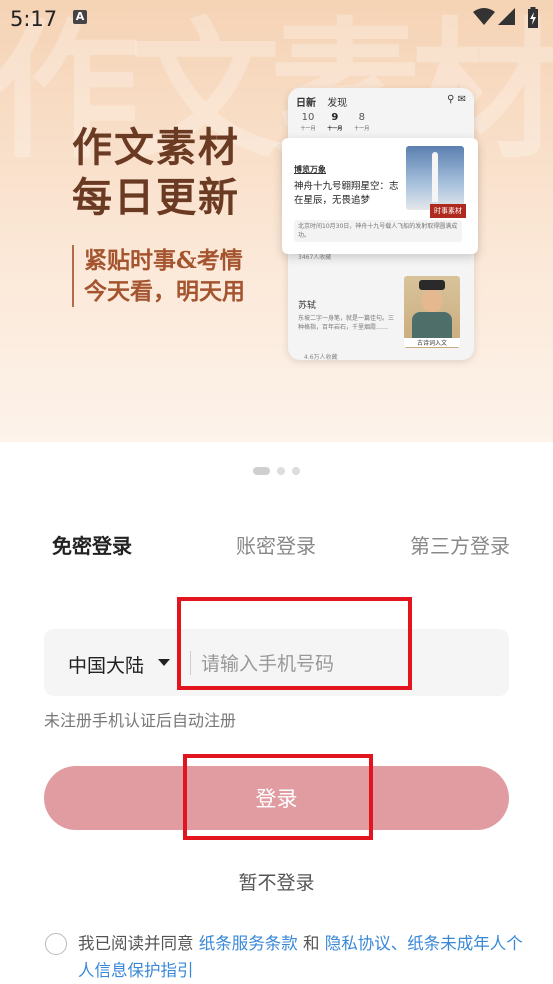  What do you see at coordinates (276, 19) in the screenshot?
I see `status-bar: 5:17 A` at bounding box center [276, 19].